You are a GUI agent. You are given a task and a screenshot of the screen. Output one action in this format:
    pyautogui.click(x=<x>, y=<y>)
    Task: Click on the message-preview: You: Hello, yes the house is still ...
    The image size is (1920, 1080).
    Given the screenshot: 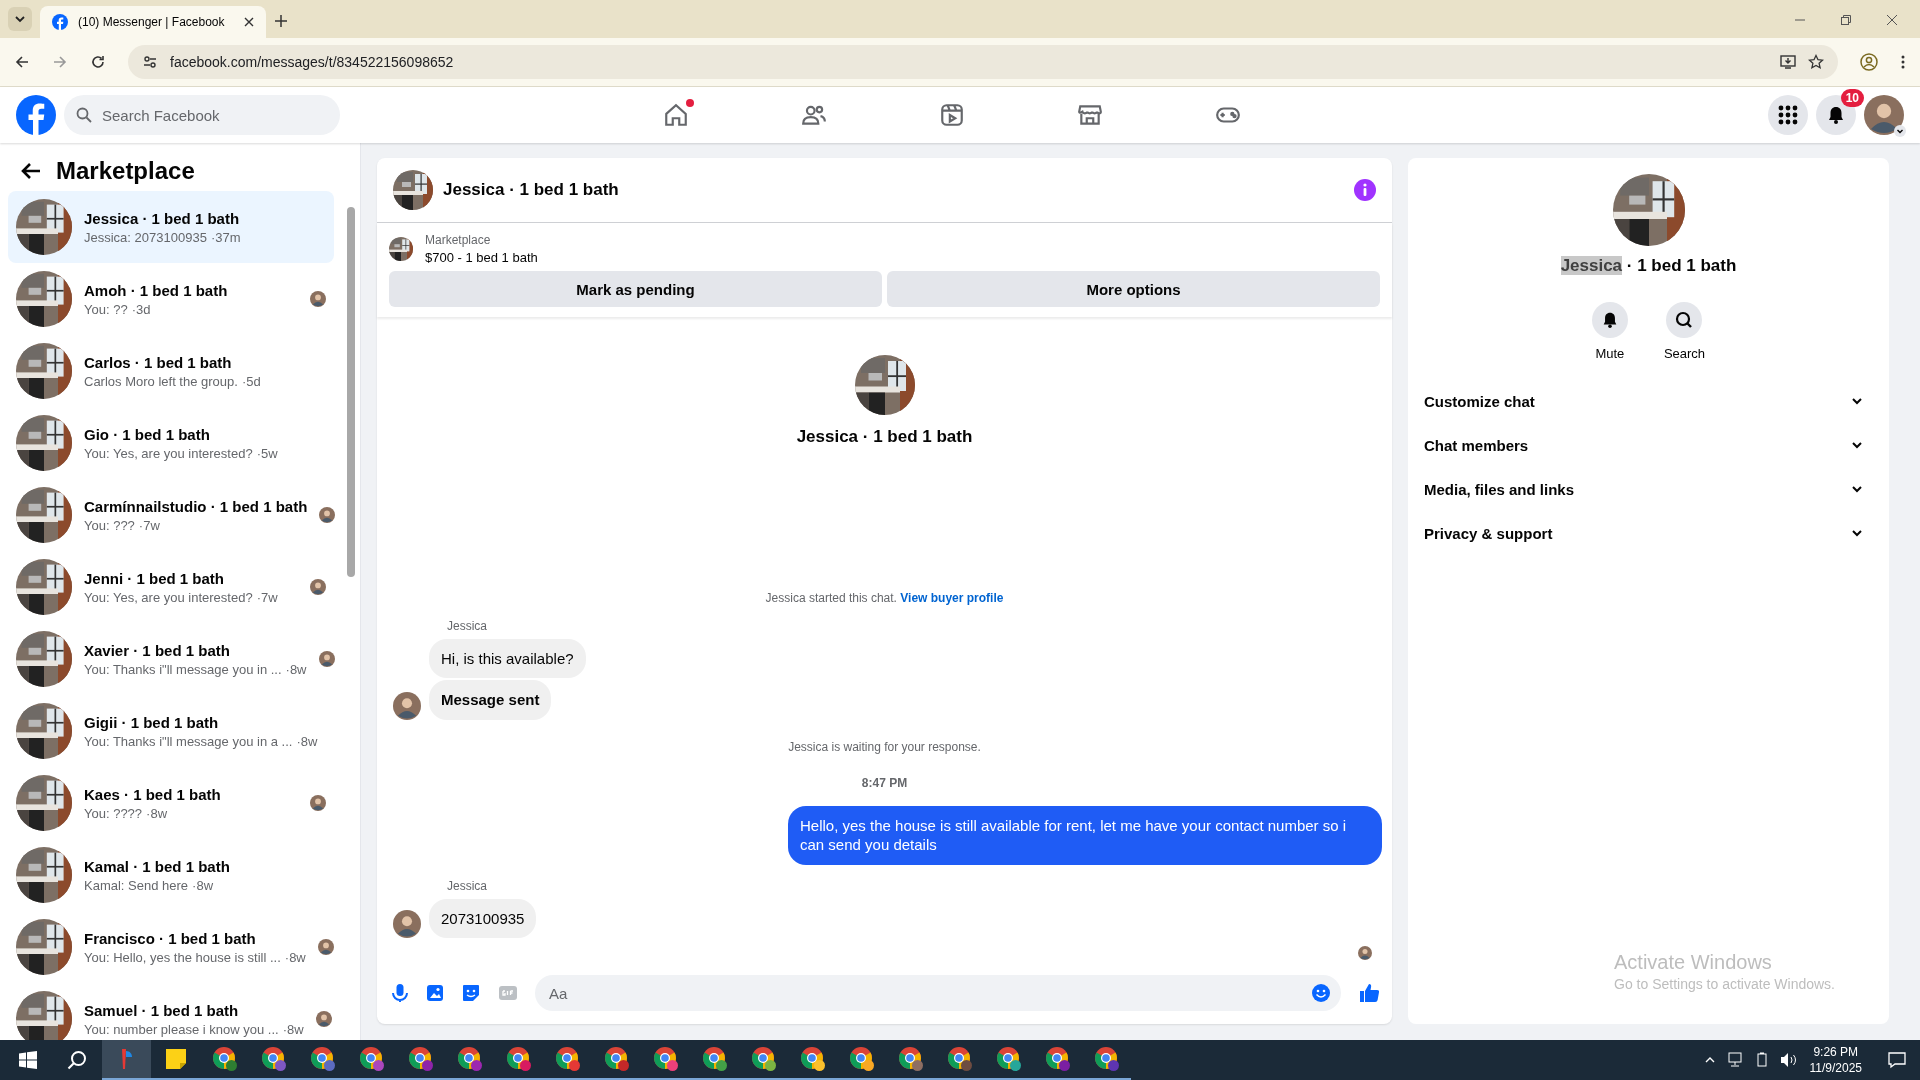 What is the action you would take?
    pyautogui.click(x=182, y=957)
    